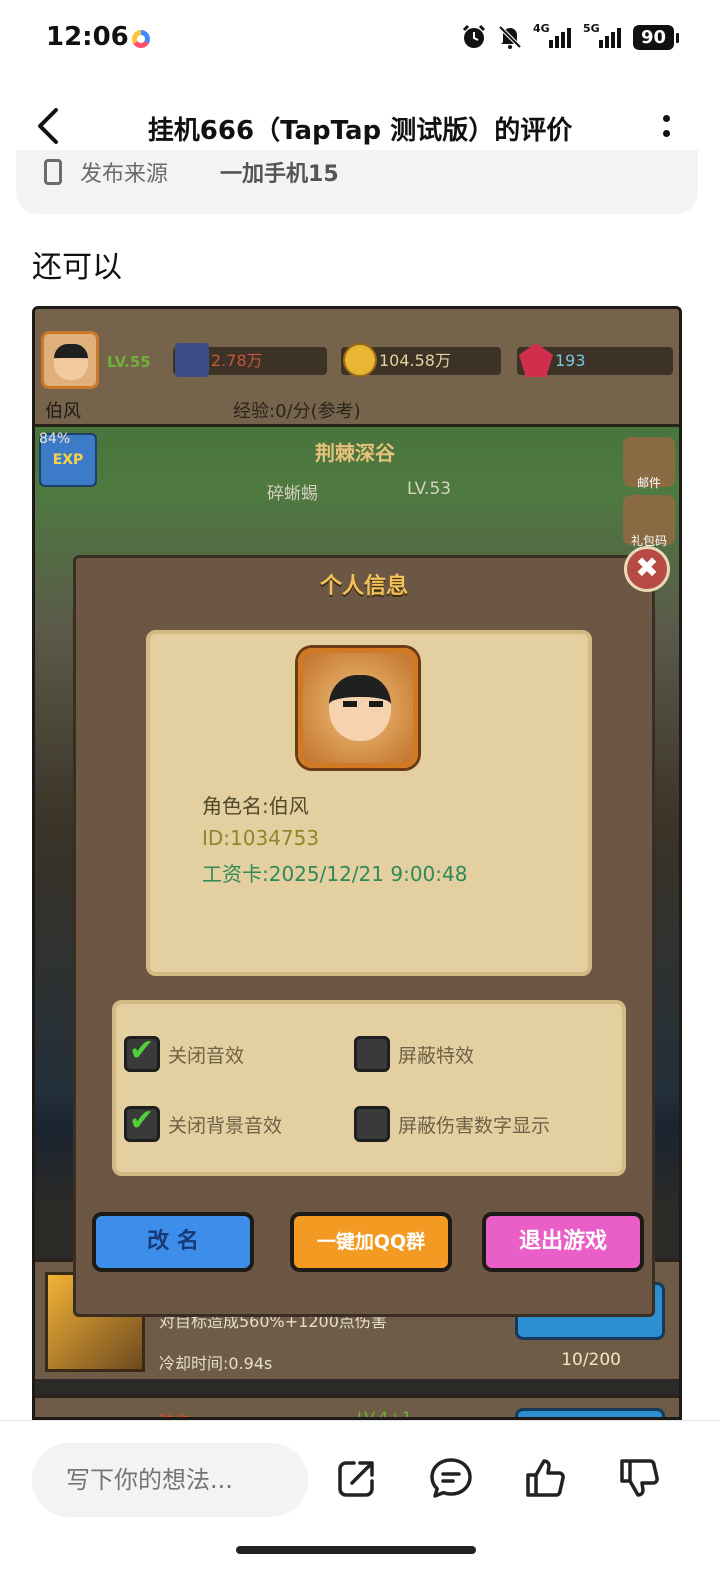  I want to click on setting-label: 关闭背景音效, so click(225, 1125).